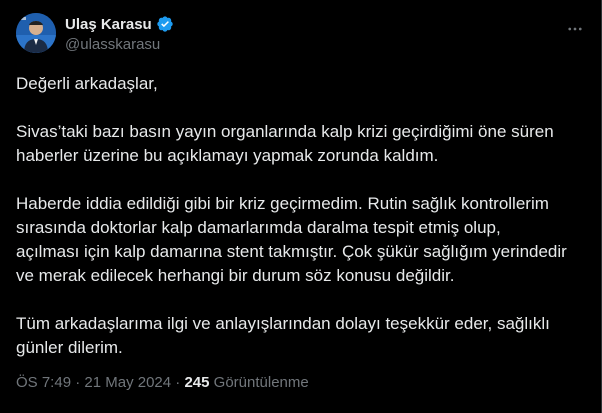 Image resolution: width=602 pixels, height=413 pixels. What do you see at coordinates (196, 382) in the screenshot?
I see `views-count: 245` at bounding box center [196, 382].